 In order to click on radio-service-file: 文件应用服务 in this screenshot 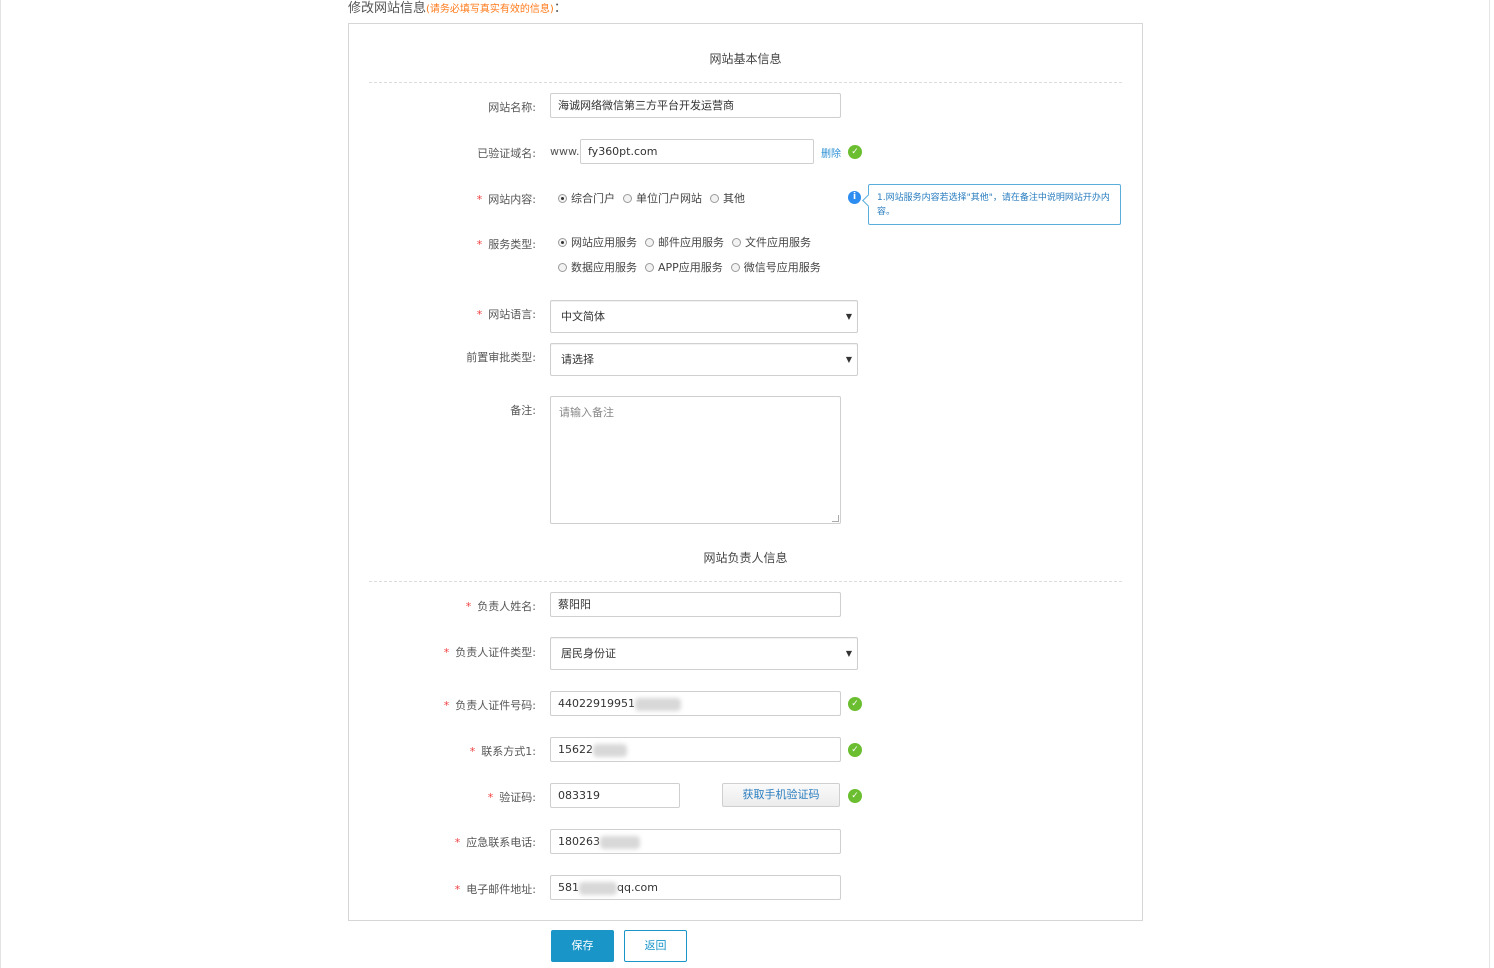, I will do `click(771, 242)`.